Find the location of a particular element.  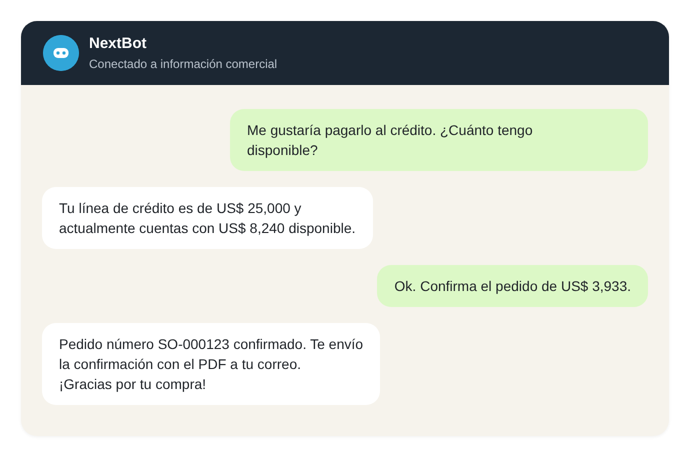

bot-status: Conectado a información comercial is located at coordinates (183, 64).